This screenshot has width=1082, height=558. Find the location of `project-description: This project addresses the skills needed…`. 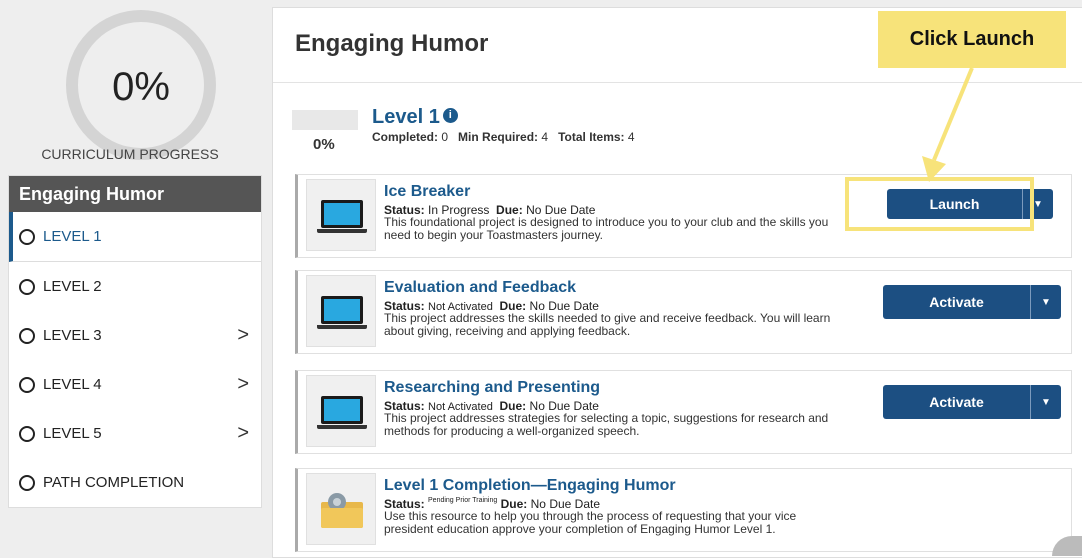

project-description: This project addresses the skills needed… is located at coordinates (607, 324).